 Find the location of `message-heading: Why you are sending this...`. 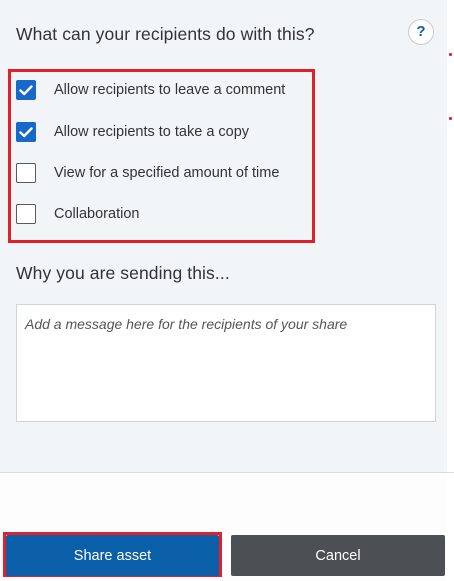

message-heading: Why you are sending this... is located at coordinates (123, 273).